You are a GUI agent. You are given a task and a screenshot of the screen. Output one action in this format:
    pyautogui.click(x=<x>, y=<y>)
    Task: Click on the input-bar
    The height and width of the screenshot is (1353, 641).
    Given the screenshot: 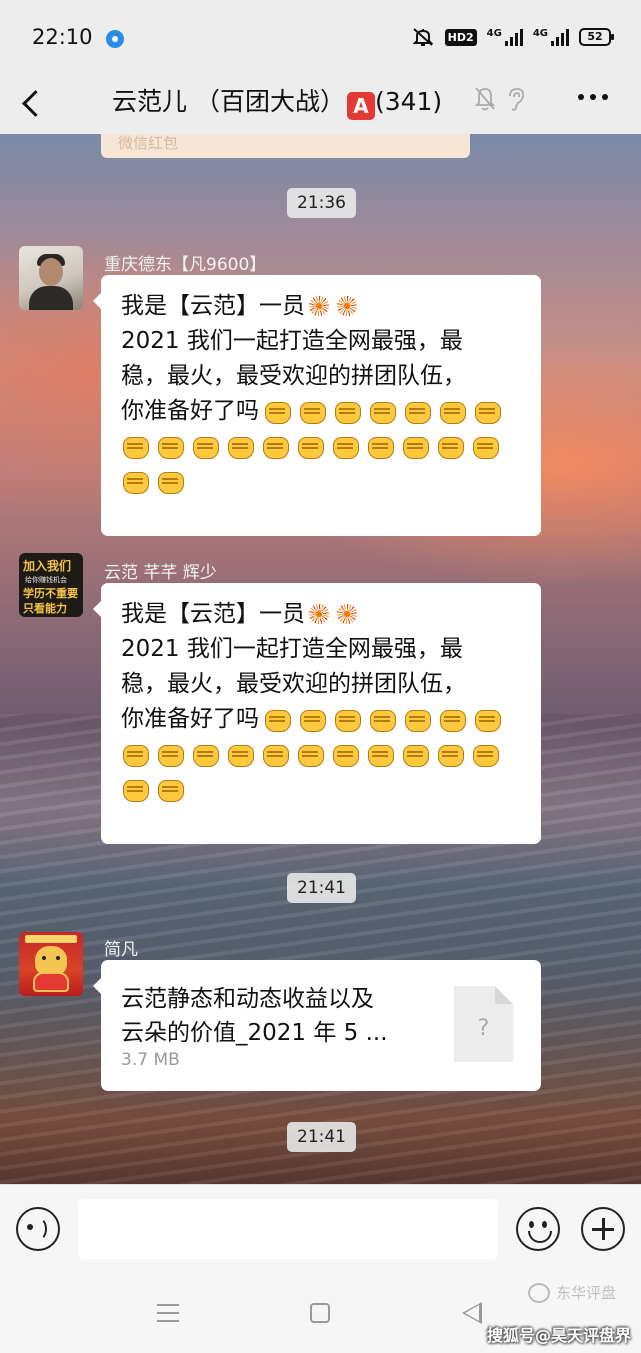 What is the action you would take?
    pyautogui.click(x=320, y=1227)
    